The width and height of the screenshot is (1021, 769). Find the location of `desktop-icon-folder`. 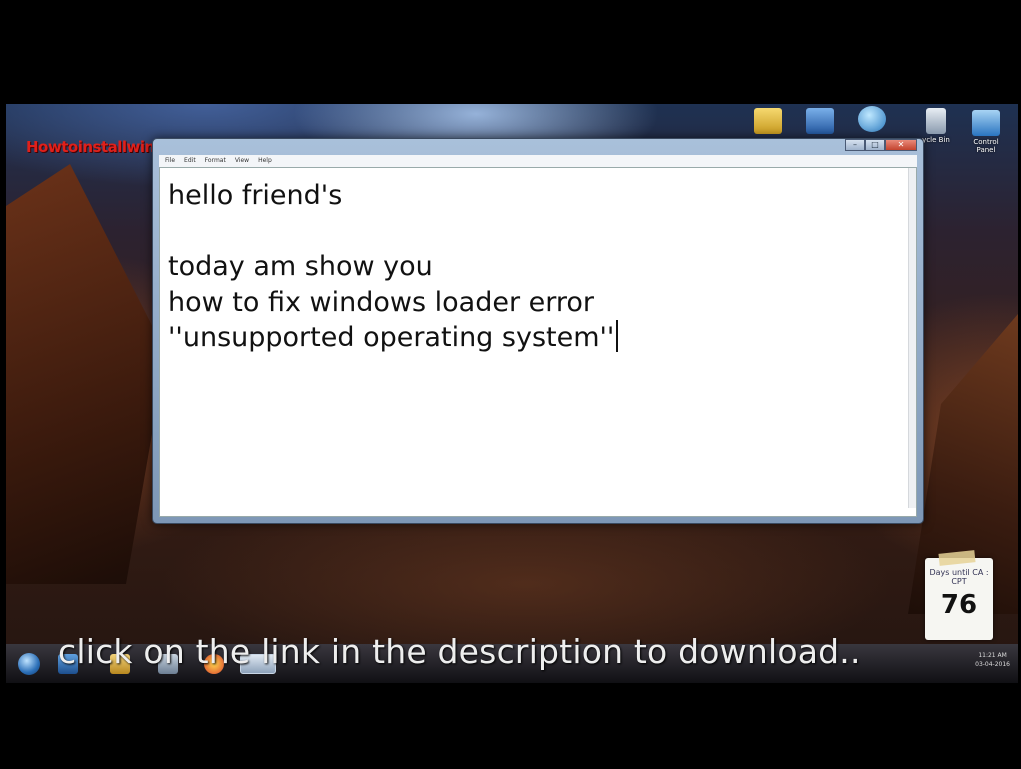

desktop-icon-folder is located at coordinates (768, 122).